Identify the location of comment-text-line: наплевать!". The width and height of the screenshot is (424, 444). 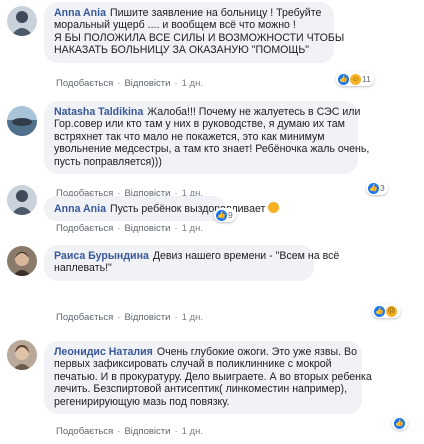
(83, 268).